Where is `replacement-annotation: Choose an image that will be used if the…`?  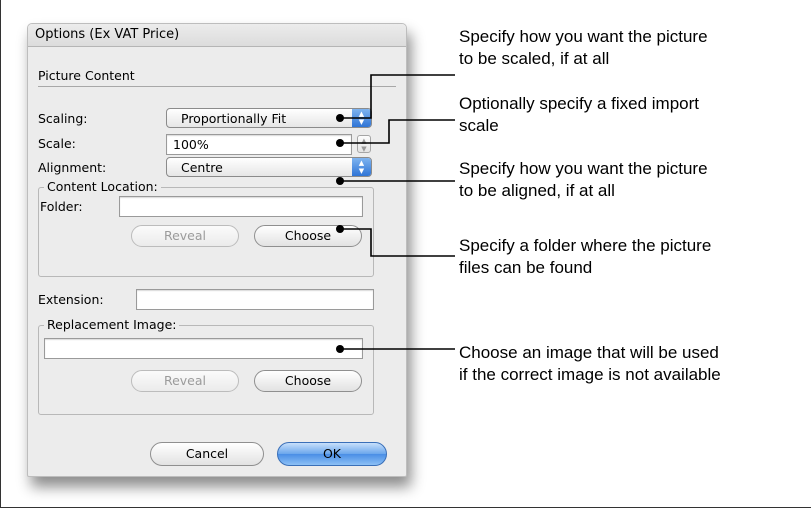
replacement-annotation: Choose an image that will be used if the… is located at coordinates (590, 364).